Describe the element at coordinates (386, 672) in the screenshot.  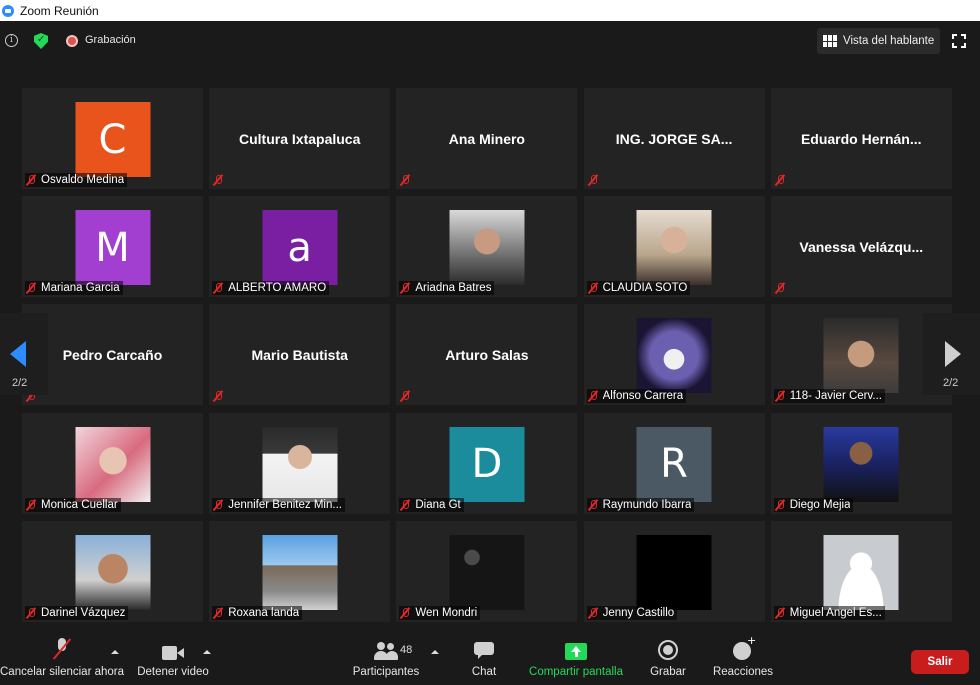
I see `participants-label: Participantes` at that location.